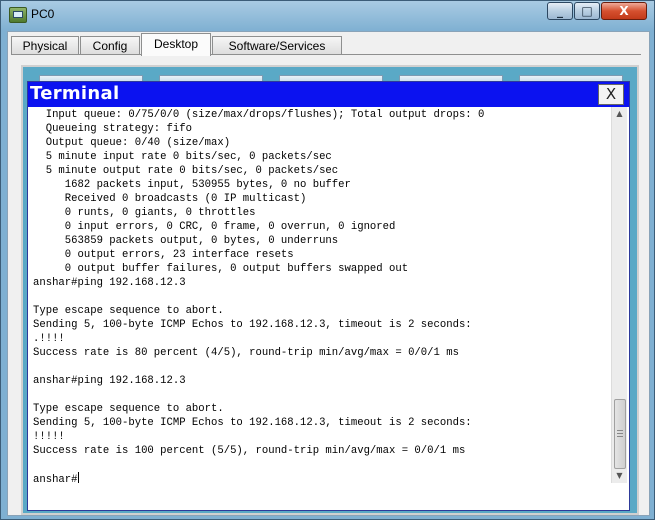  What do you see at coordinates (326, 54) in the screenshot?
I see `tab-divider` at bounding box center [326, 54].